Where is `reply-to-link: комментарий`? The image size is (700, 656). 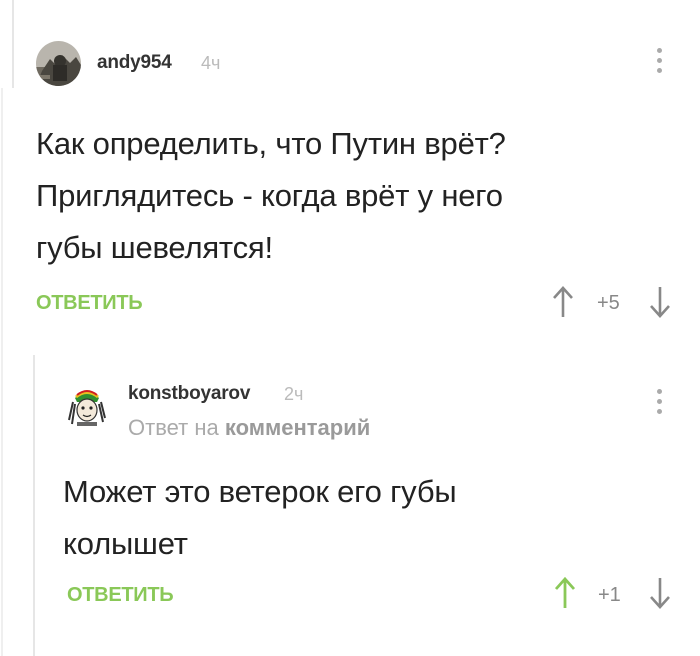 reply-to-link: комментарий is located at coordinates (297, 427).